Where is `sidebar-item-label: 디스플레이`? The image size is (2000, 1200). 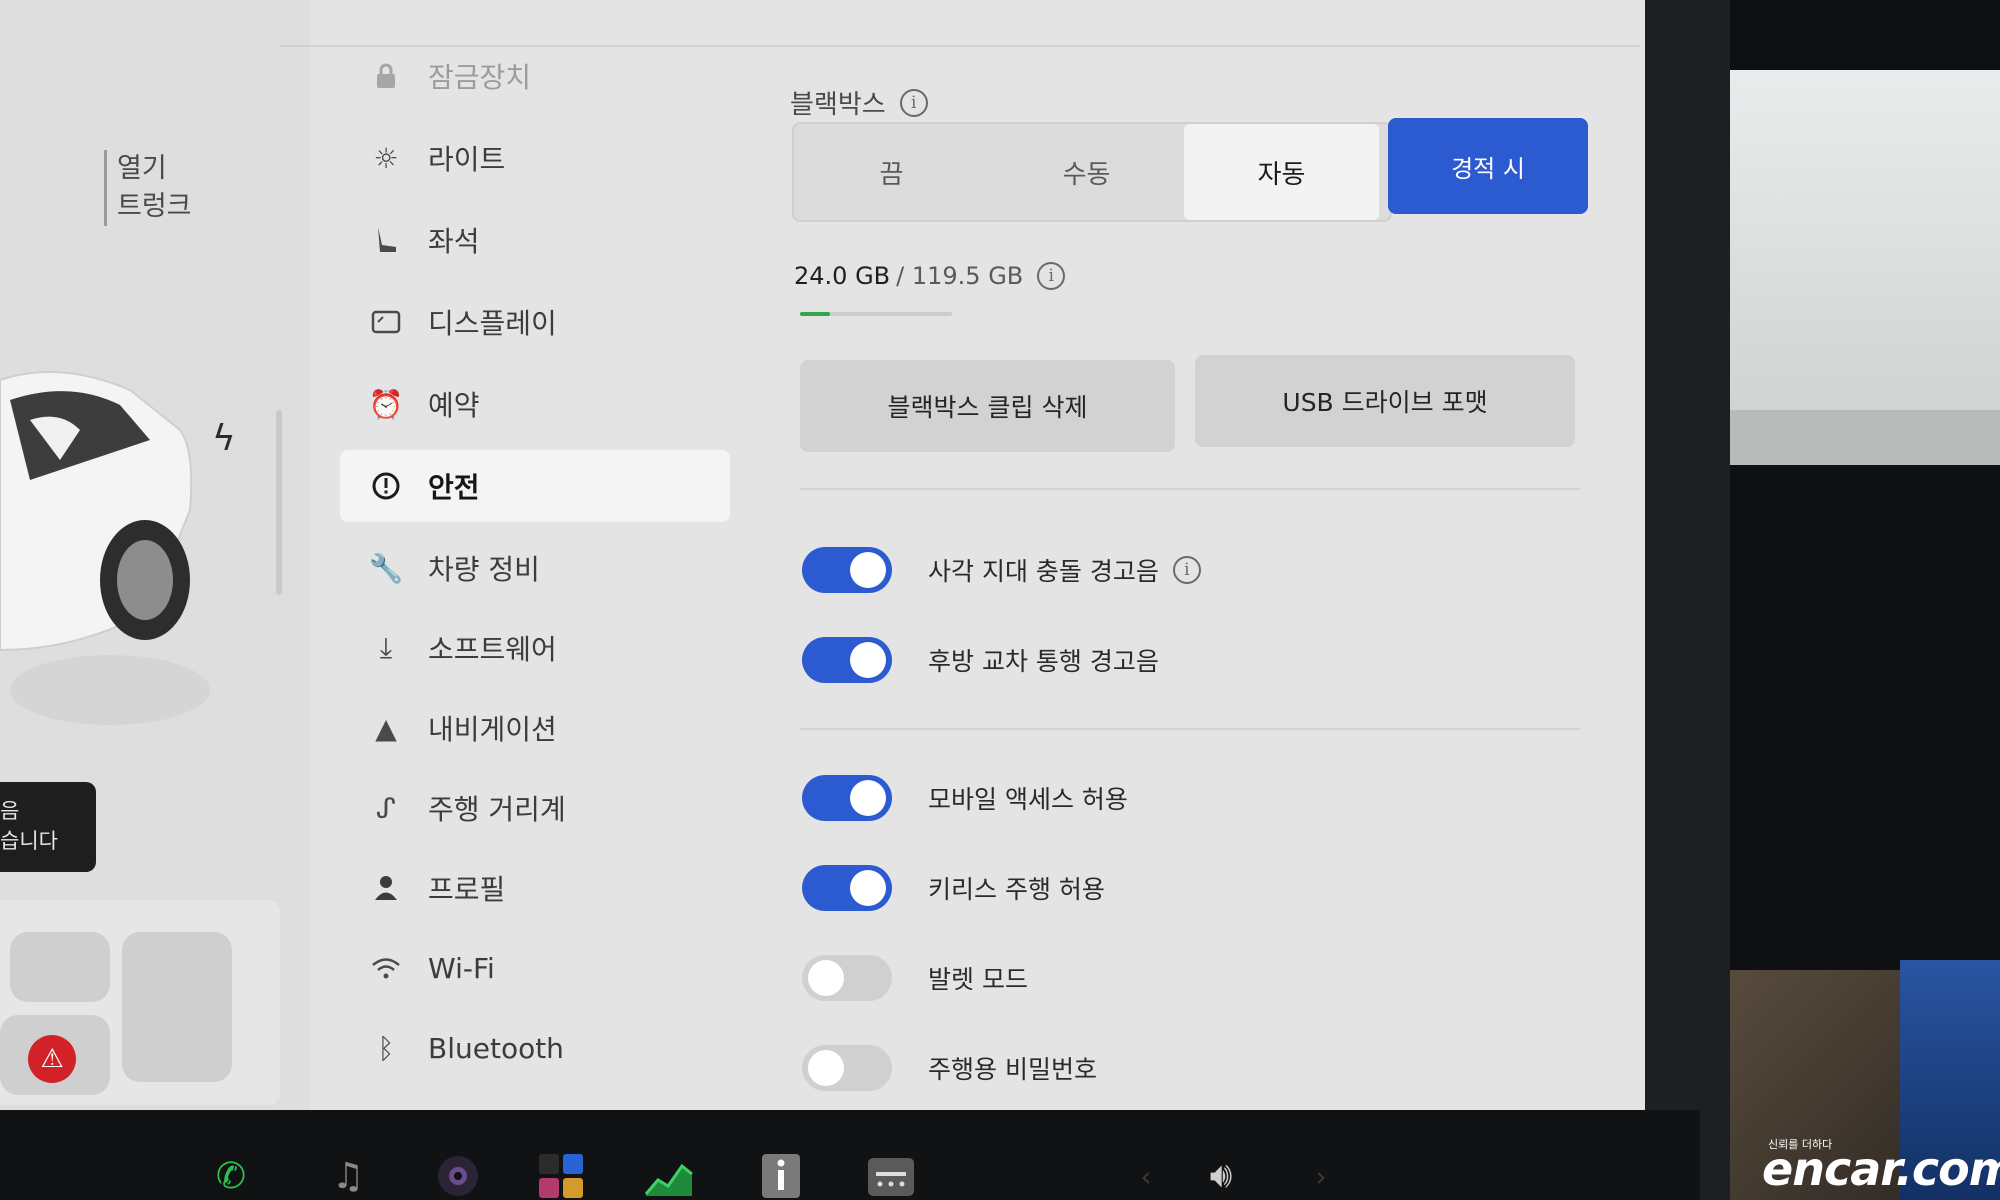
sidebar-item-label: 디스플레이 is located at coordinates (492, 323).